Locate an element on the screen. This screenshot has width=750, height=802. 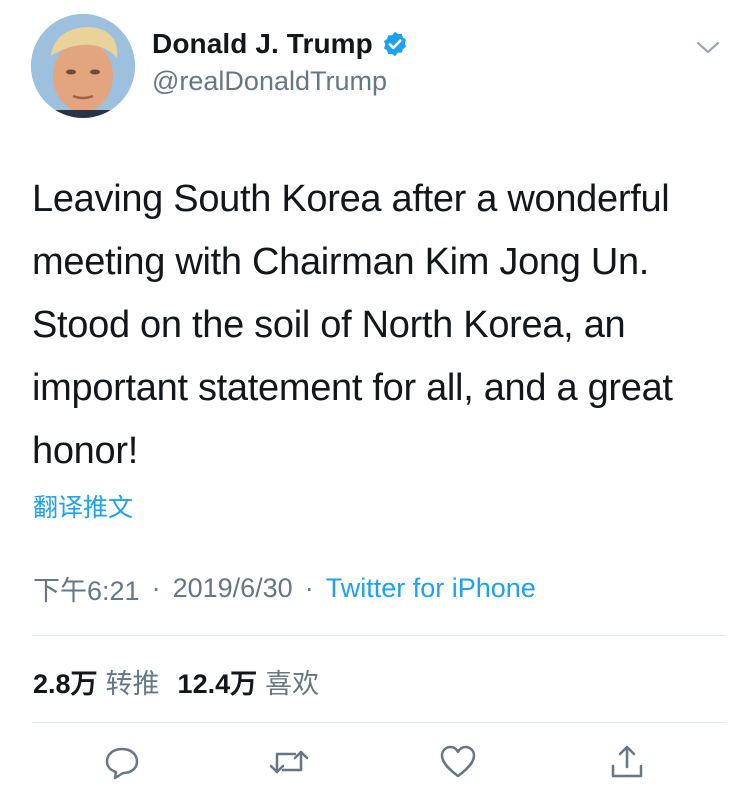
retweet-button is located at coordinates (289, 764).